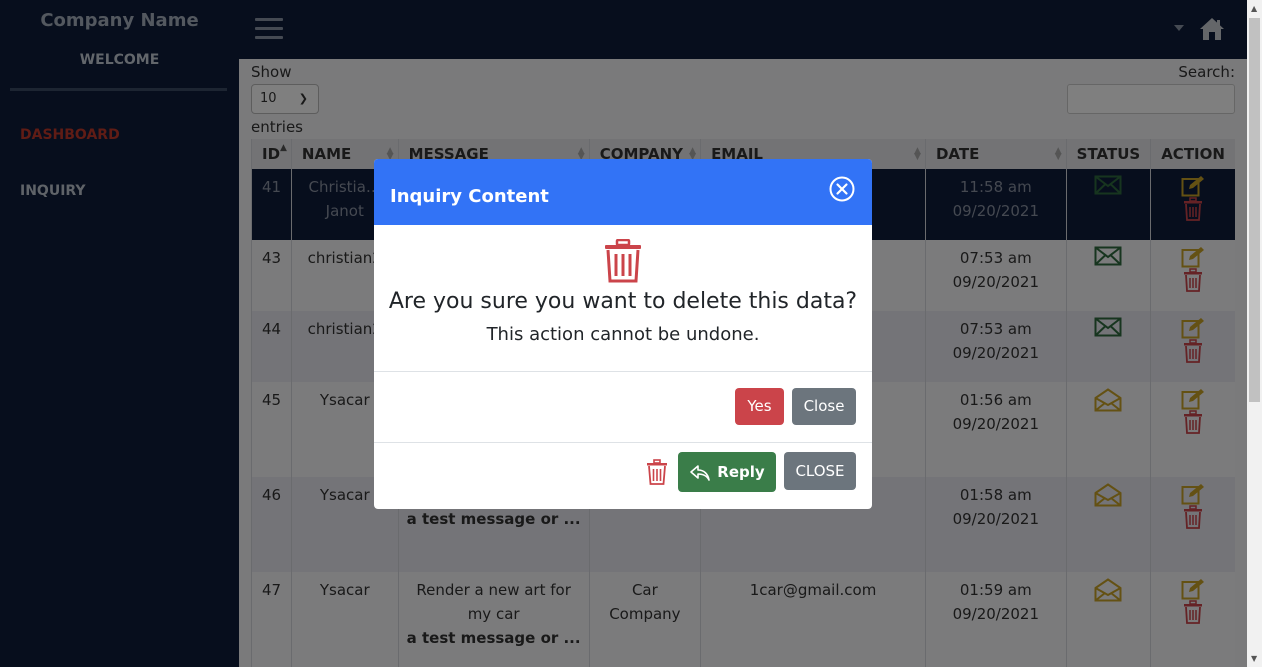 The width and height of the screenshot is (1262, 667). Describe the element at coordinates (741, 472) in the screenshot. I see `reply-label: Reply` at that location.